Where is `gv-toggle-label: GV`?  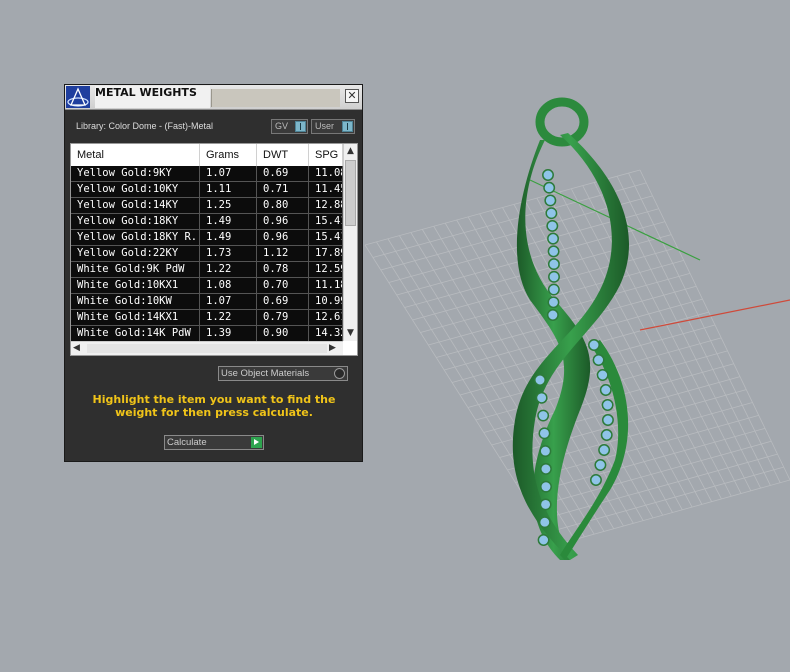 gv-toggle-label: GV is located at coordinates (282, 126).